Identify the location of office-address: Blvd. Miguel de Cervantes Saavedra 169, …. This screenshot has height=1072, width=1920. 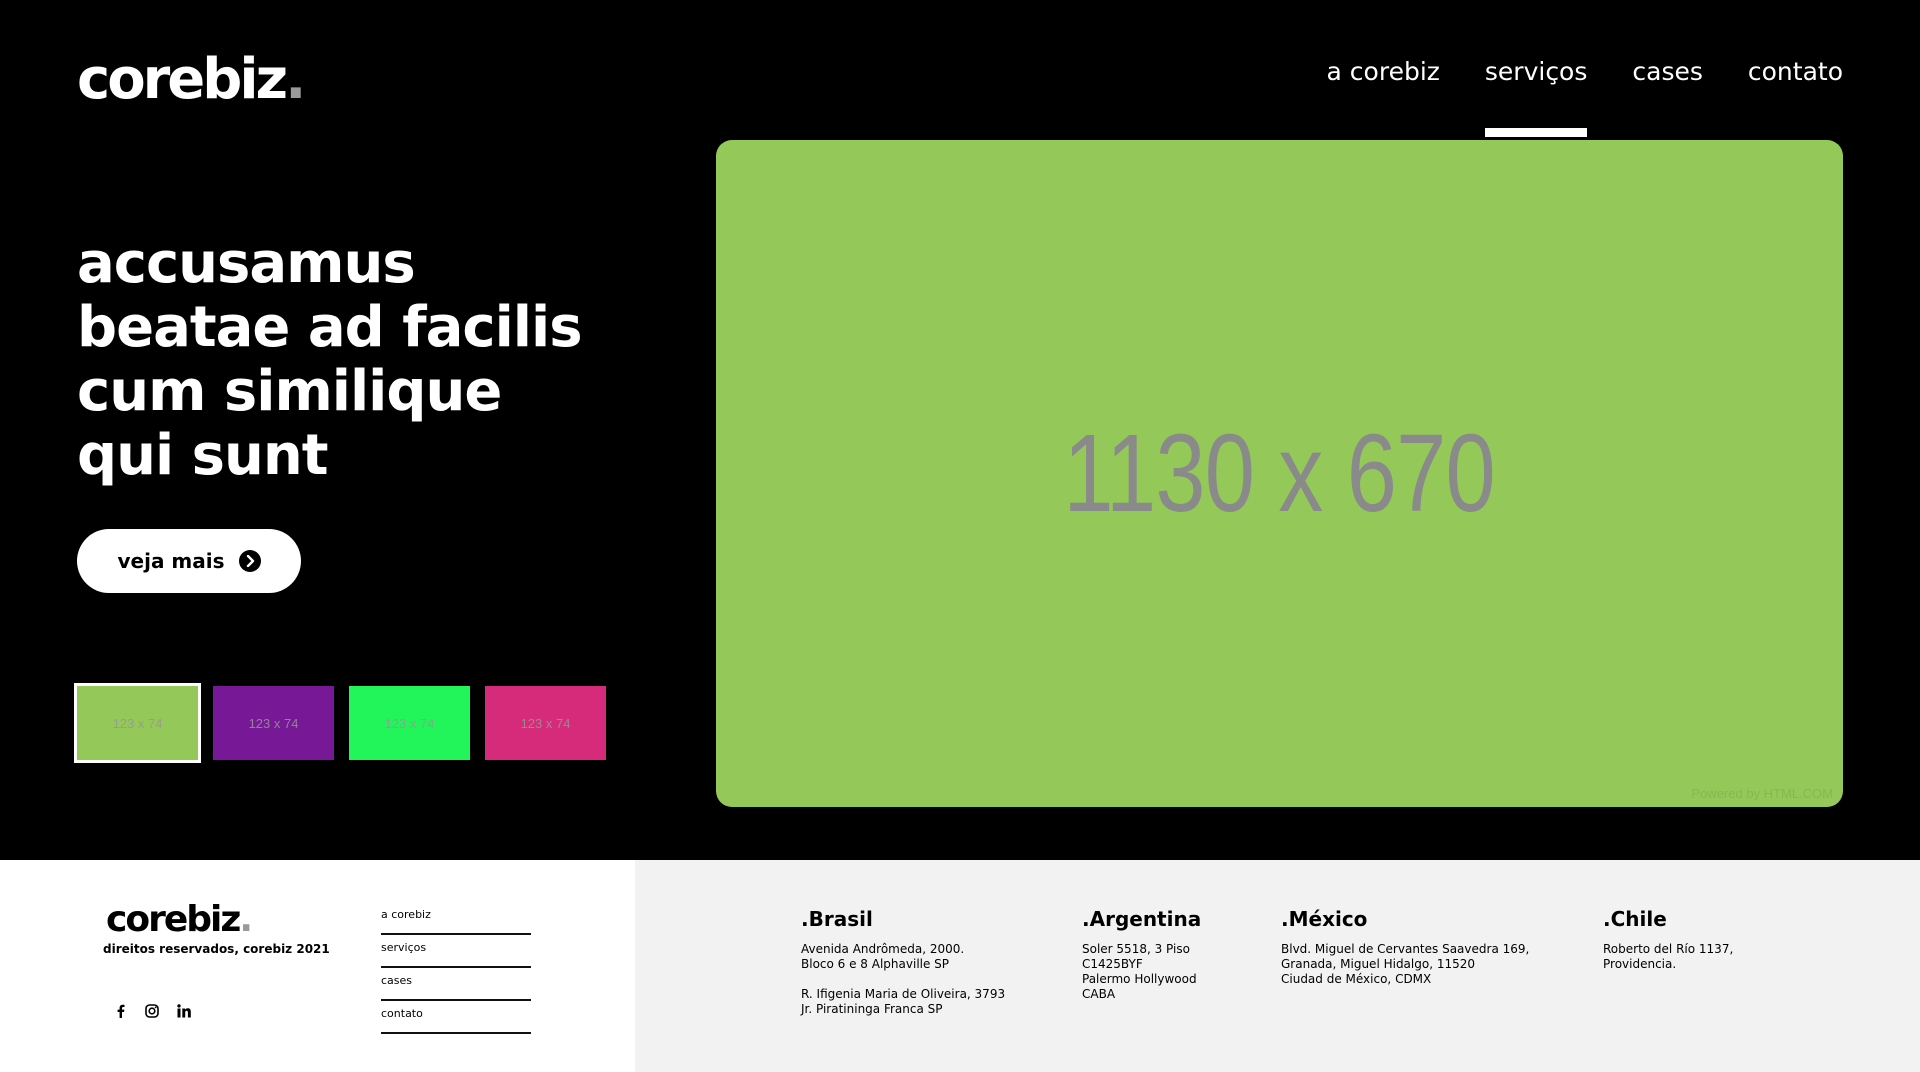
(1405, 964).